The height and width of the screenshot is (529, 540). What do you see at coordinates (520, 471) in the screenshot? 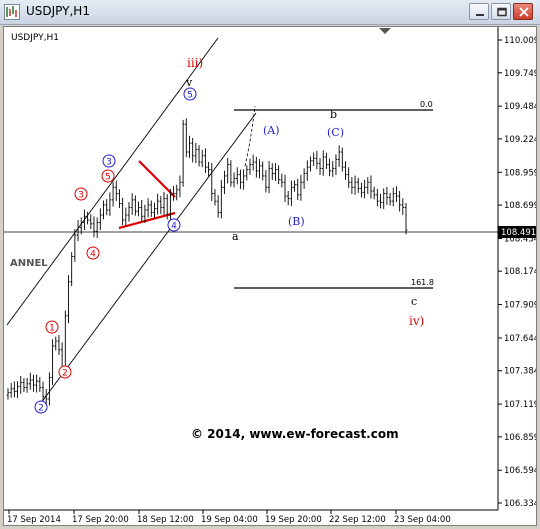
I see `y-tick-label: 106.594` at bounding box center [520, 471].